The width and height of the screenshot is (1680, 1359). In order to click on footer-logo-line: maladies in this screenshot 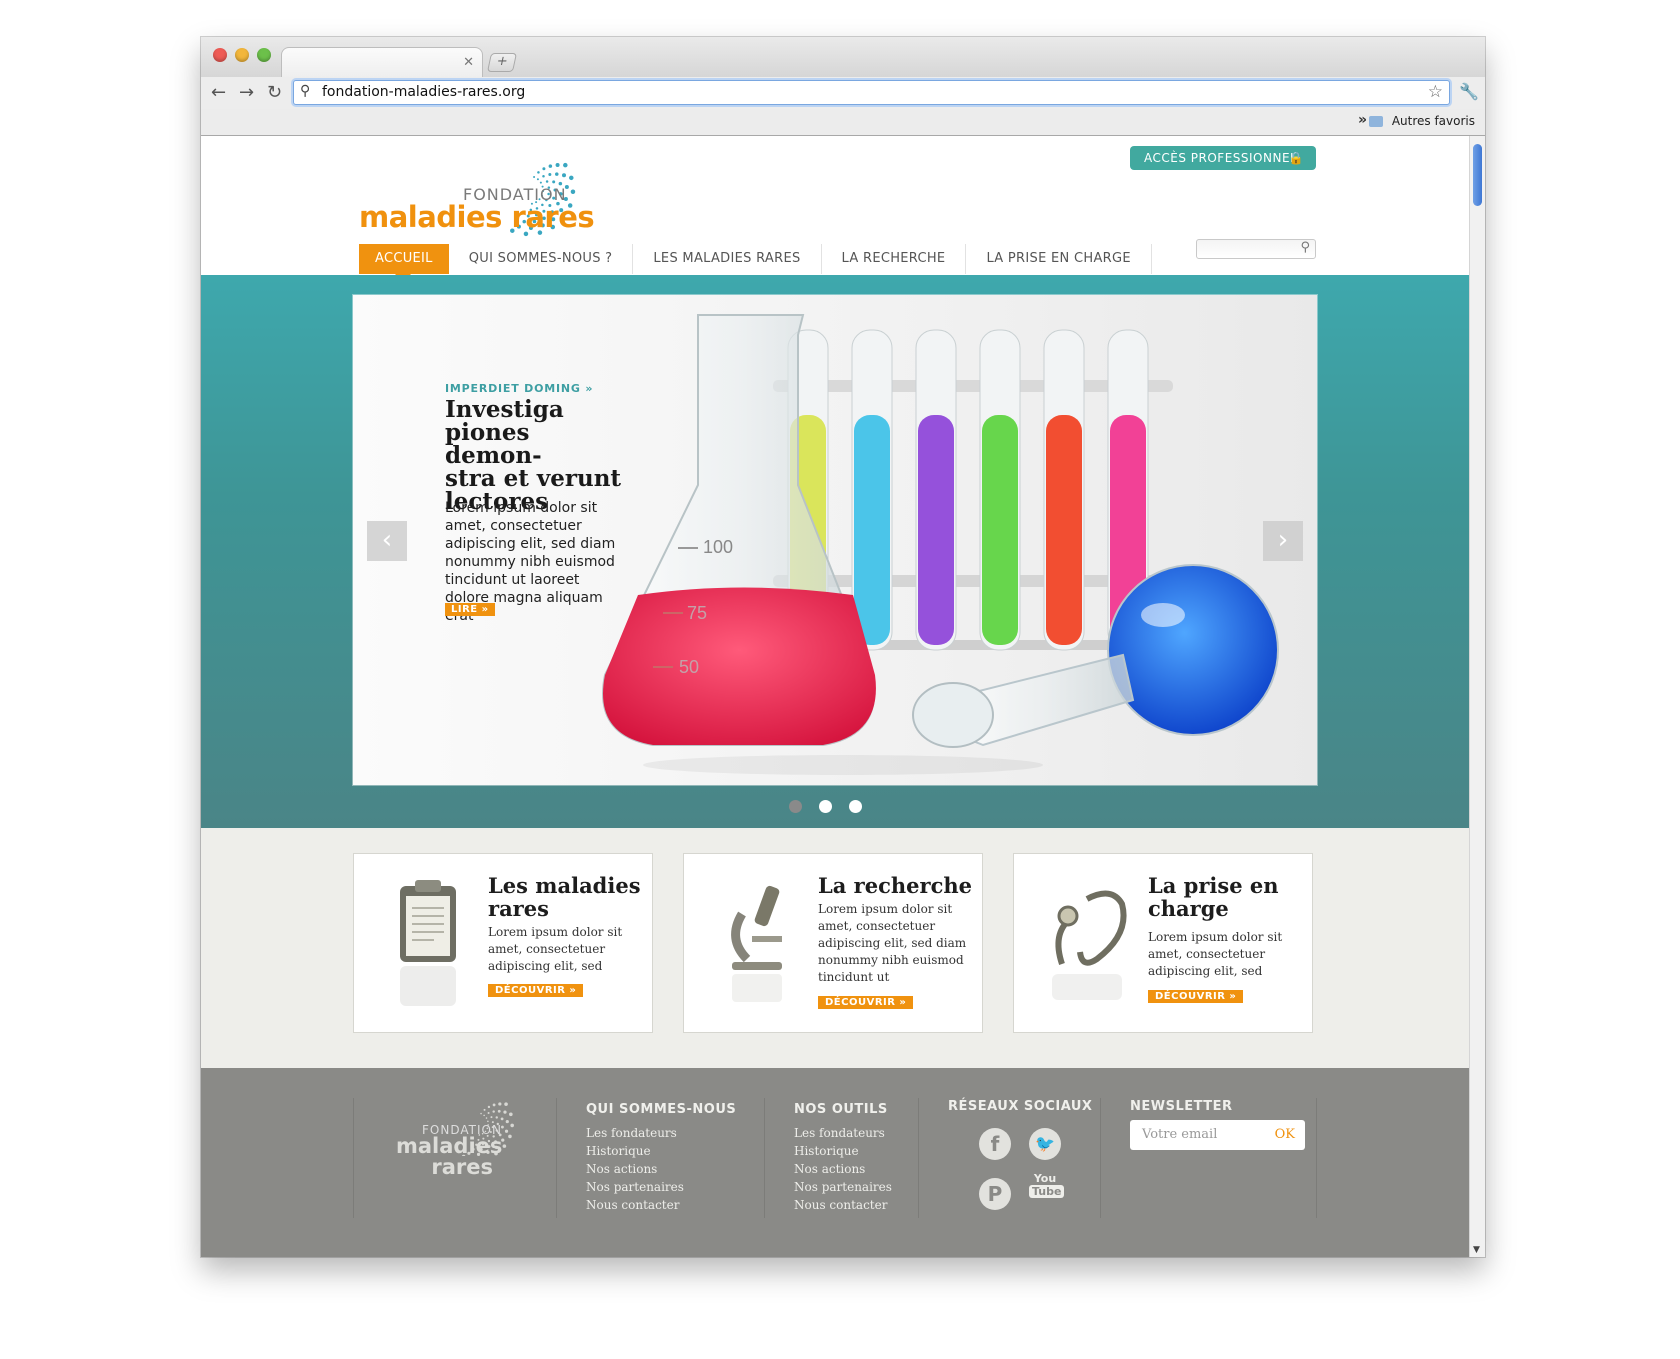, I will do `click(449, 1146)`.